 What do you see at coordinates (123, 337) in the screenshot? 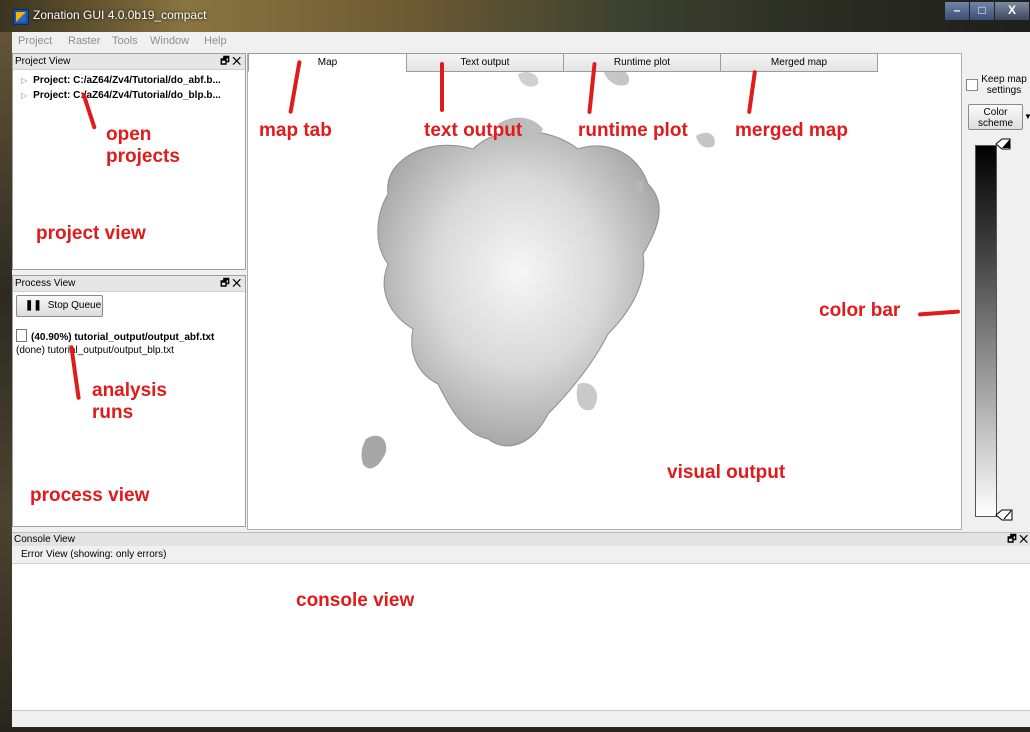
I see `run-label: (40.90%) tutorial_output/output_abf.txt` at bounding box center [123, 337].